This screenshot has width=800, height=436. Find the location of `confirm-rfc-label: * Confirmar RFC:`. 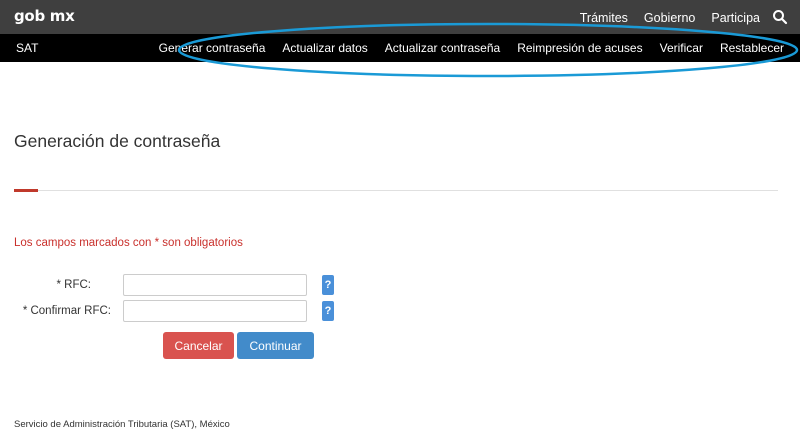

confirm-rfc-label: * Confirmar RFC: is located at coordinates (66, 311).